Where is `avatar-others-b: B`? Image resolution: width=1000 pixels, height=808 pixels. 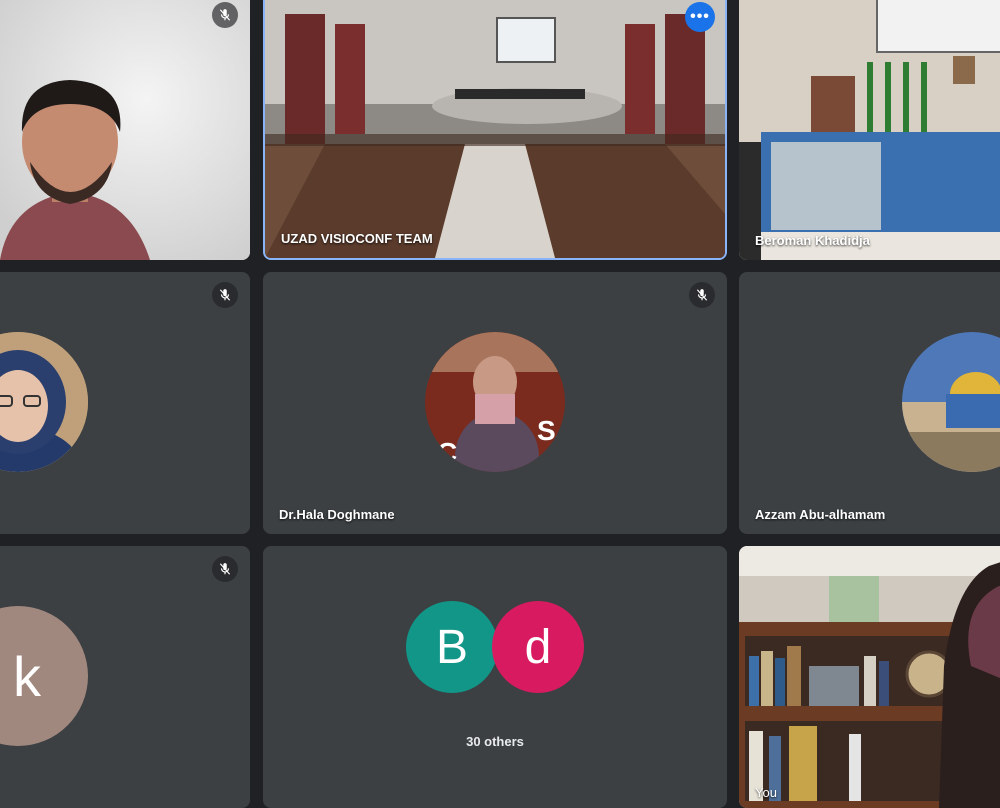 avatar-others-b: B is located at coordinates (452, 647).